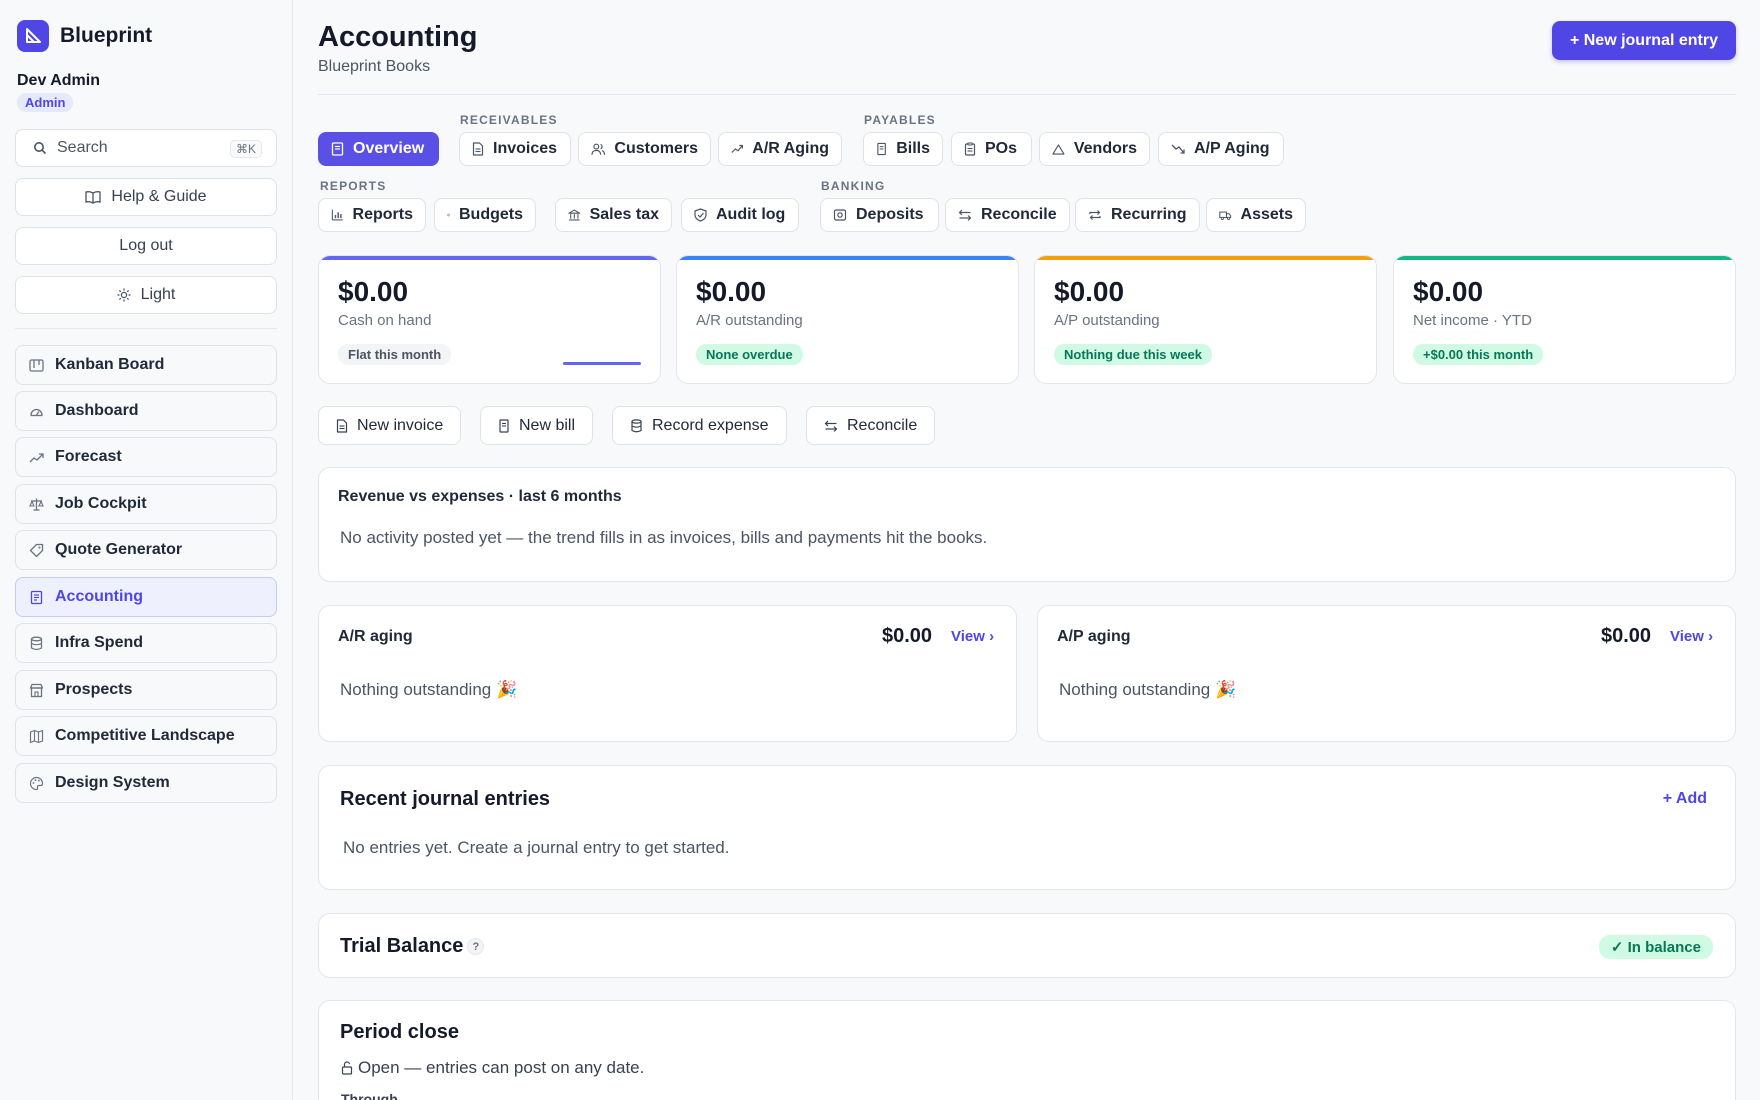  I want to click on balance-status-badge: ✓ In balance, so click(1655, 947).